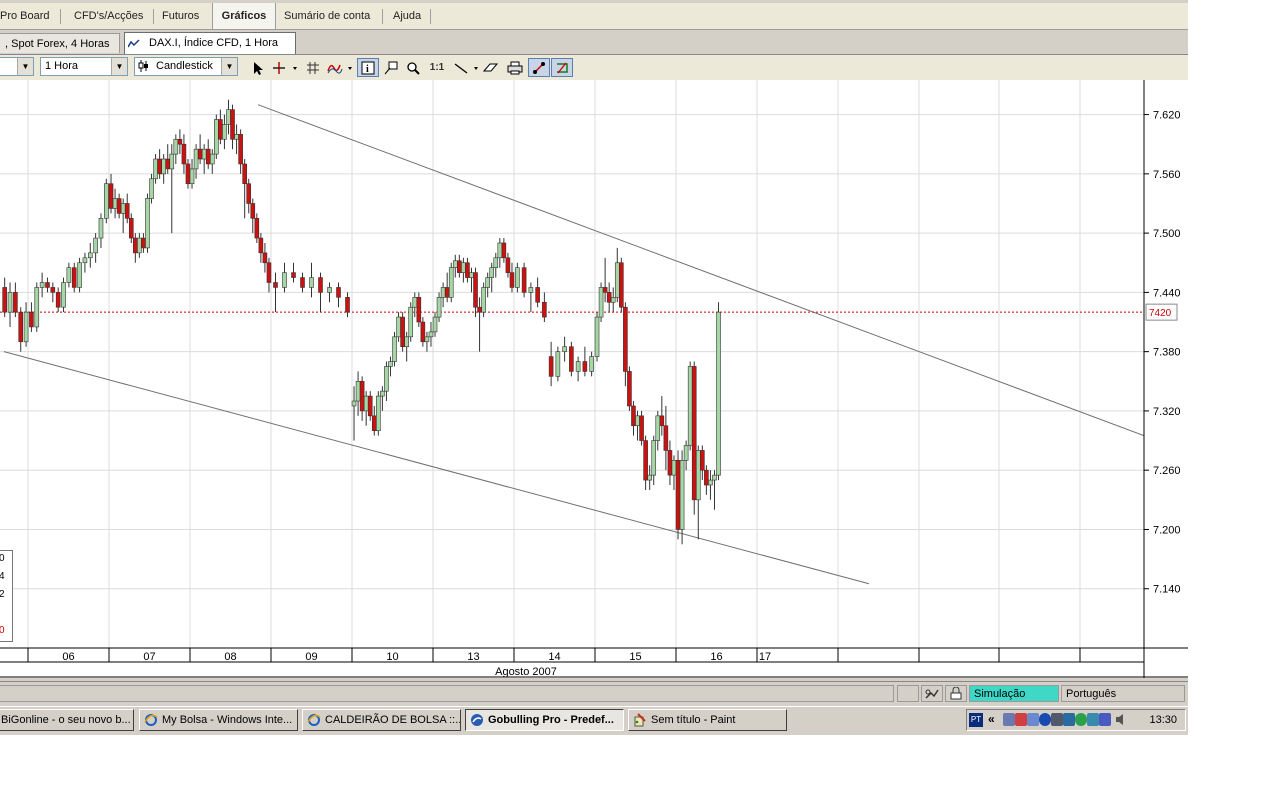 The image size is (1280, 800). I want to click on zoom-tool-icon, so click(413, 67).